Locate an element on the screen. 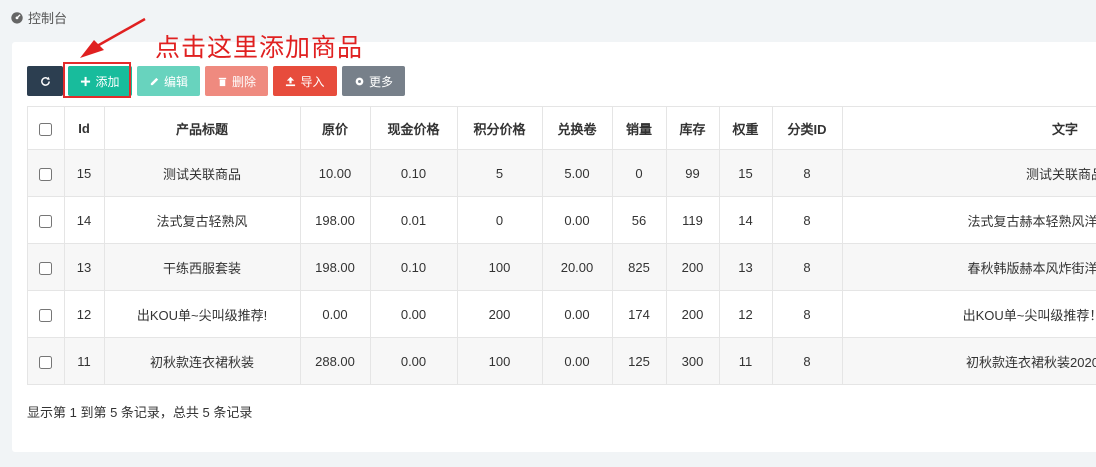 The image size is (1096, 467). cell-points-price: 200 is located at coordinates (500, 314).